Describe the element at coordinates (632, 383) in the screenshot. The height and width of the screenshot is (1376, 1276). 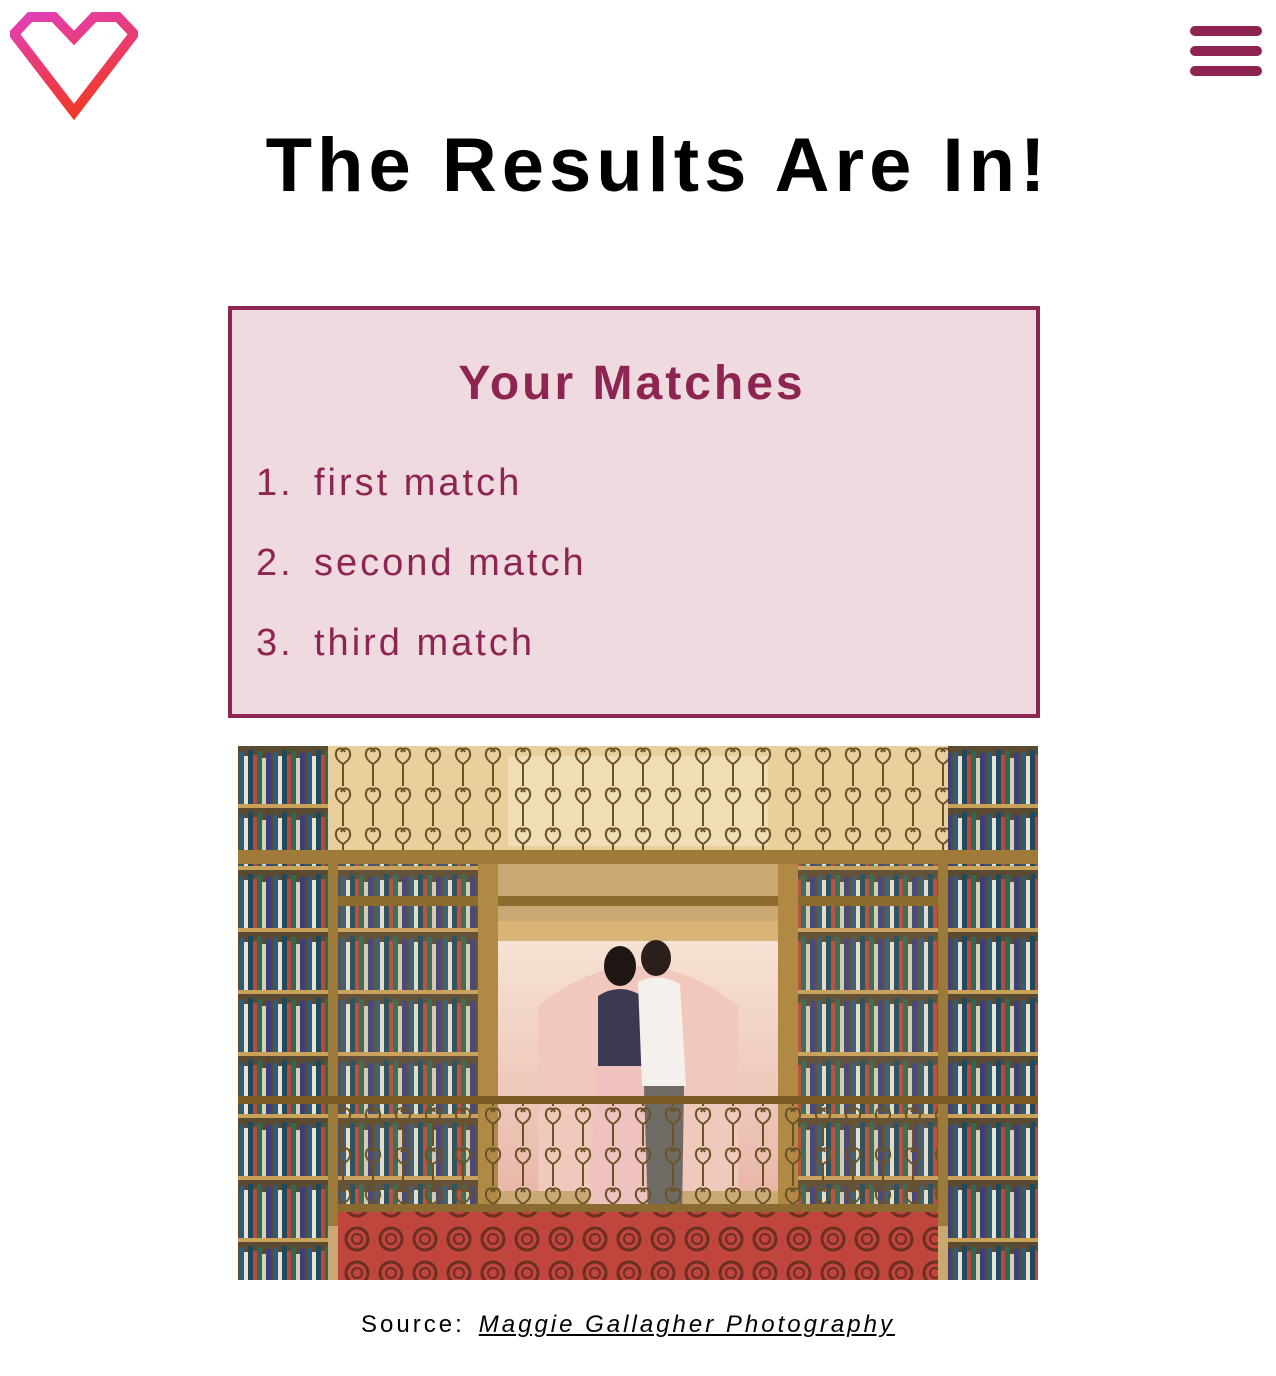
I see `matches-heading: Your Matches` at that location.